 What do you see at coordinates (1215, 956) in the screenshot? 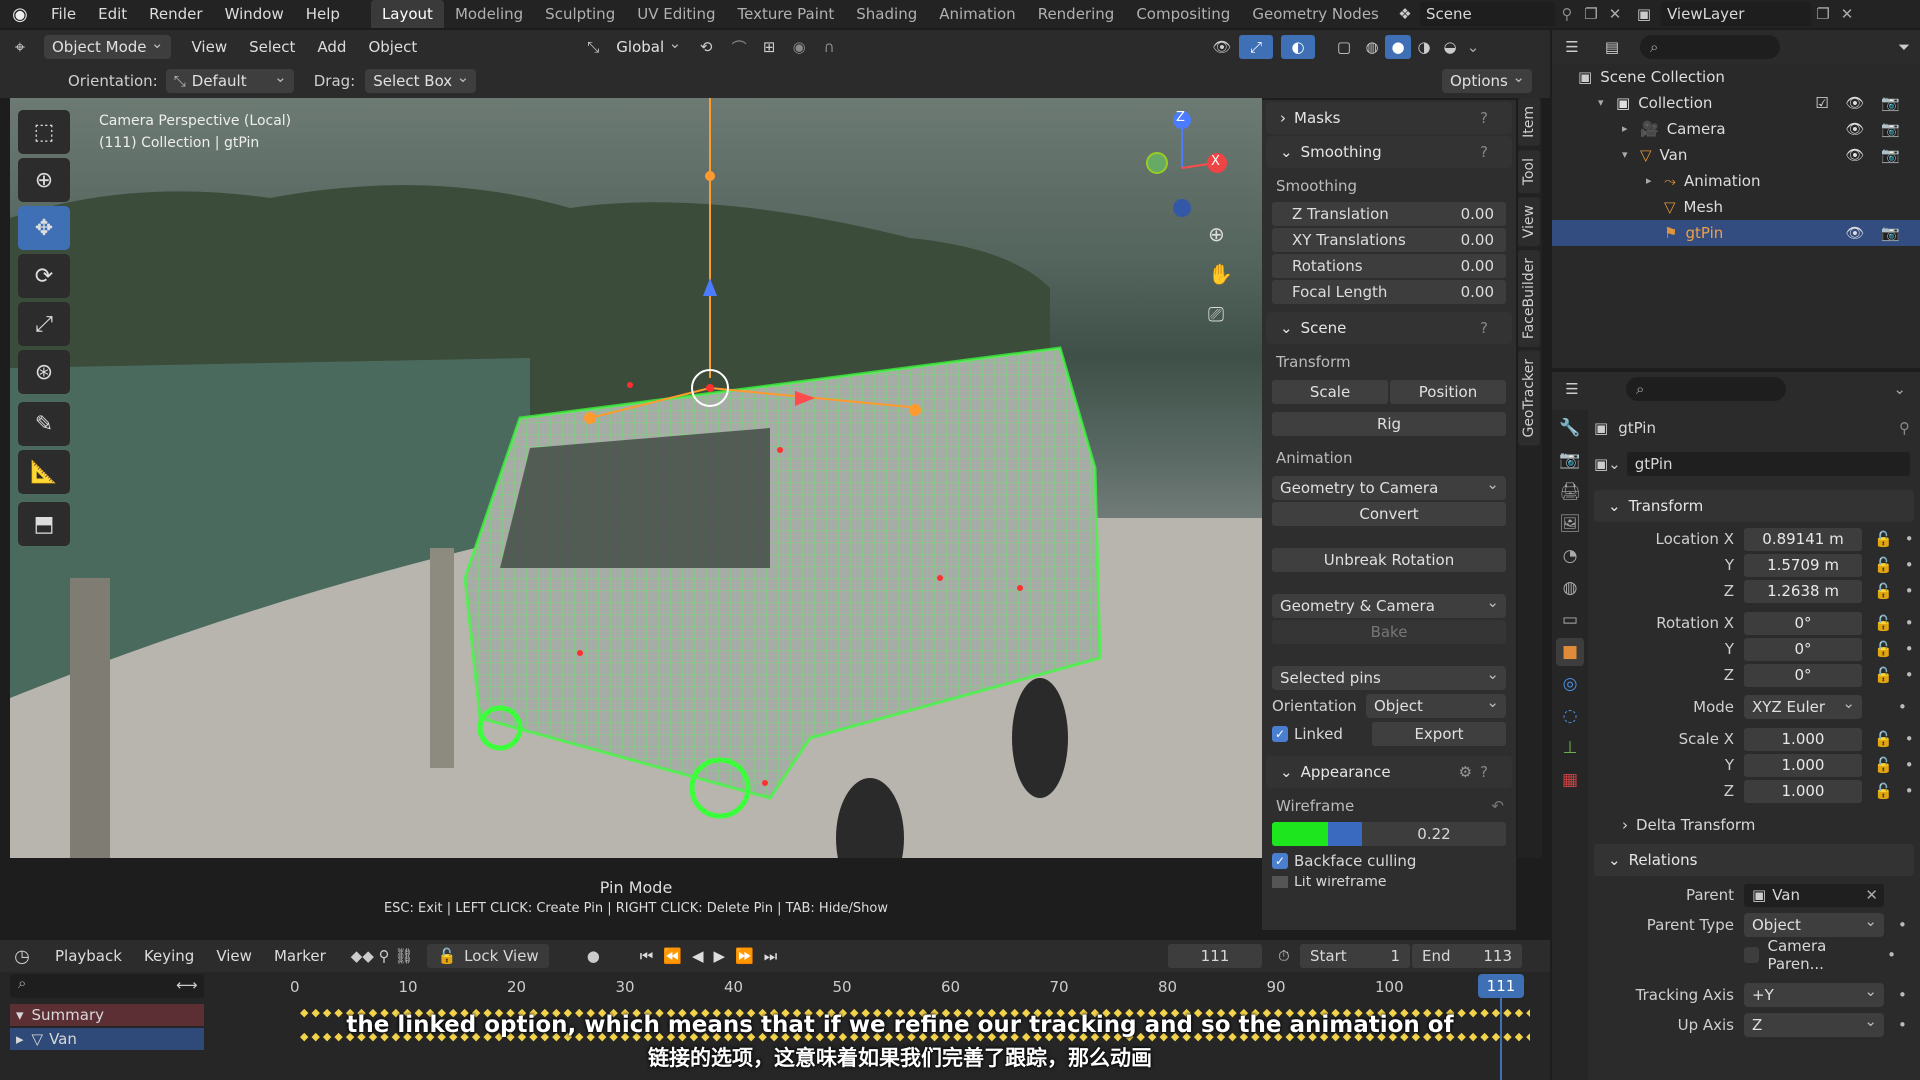
I see `current-frame-field: 111` at bounding box center [1215, 956].